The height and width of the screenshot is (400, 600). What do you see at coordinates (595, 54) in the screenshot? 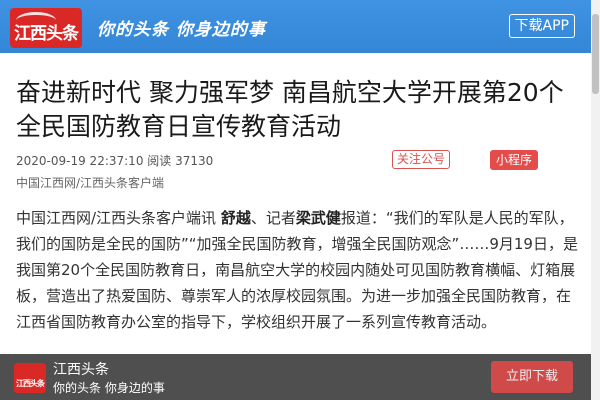
I see `scrollbar-thumb` at bounding box center [595, 54].